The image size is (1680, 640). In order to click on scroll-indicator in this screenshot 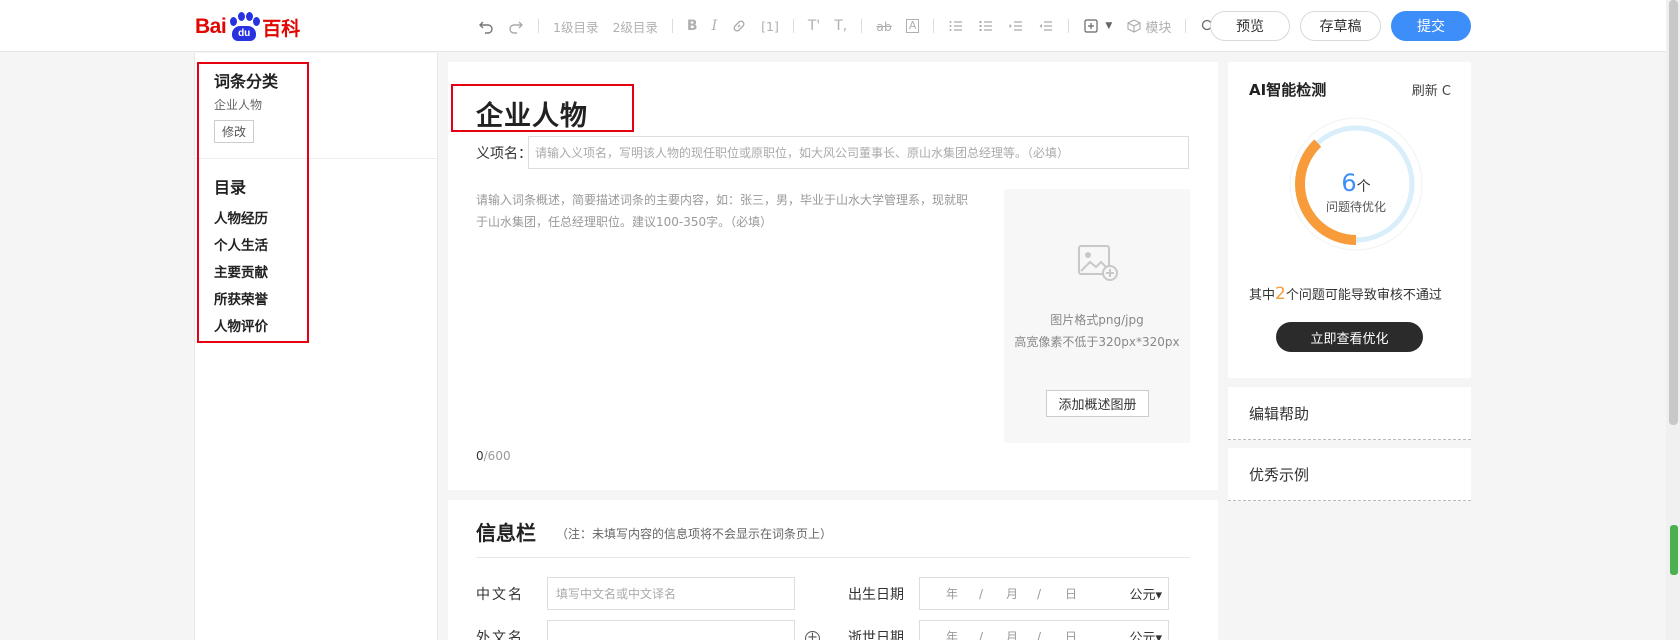, I will do `click(1674, 550)`.